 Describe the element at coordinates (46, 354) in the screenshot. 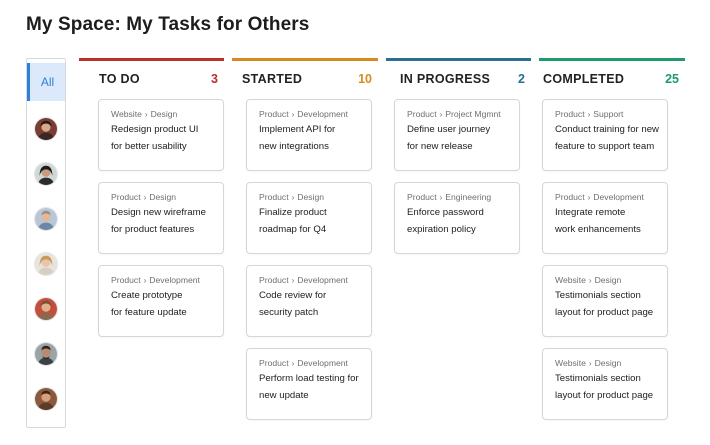

I see `person-6-avatar` at that location.